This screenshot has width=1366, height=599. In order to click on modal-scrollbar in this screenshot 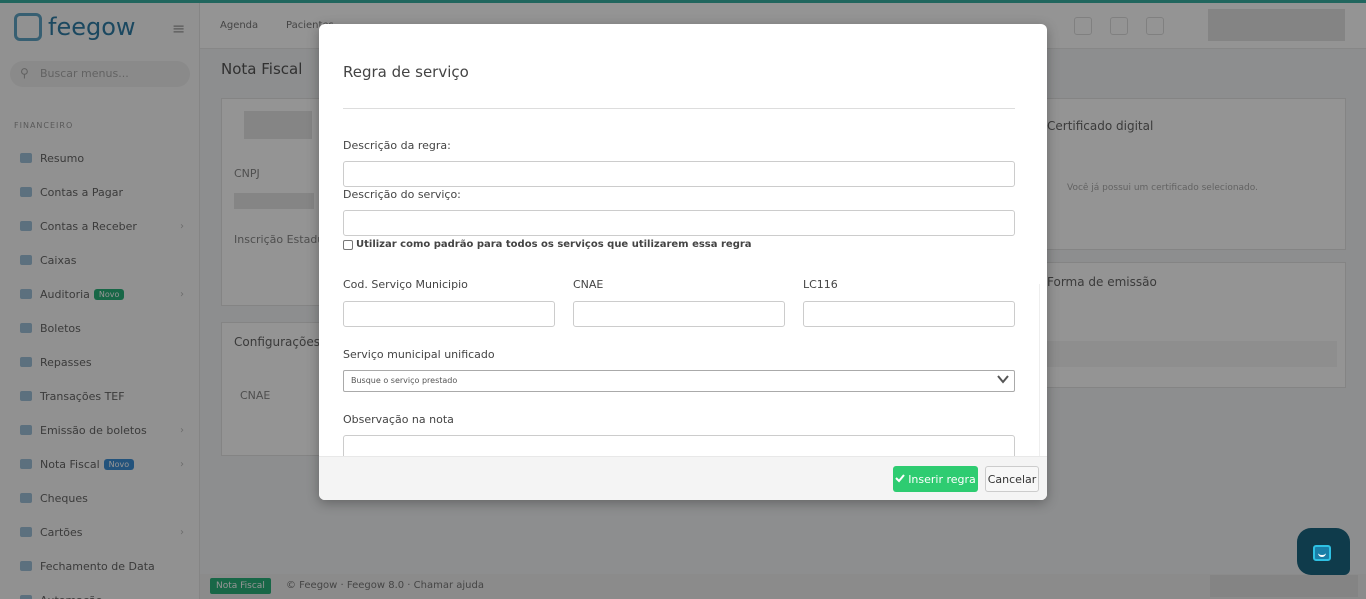, I will do `click(1043, 370)`.